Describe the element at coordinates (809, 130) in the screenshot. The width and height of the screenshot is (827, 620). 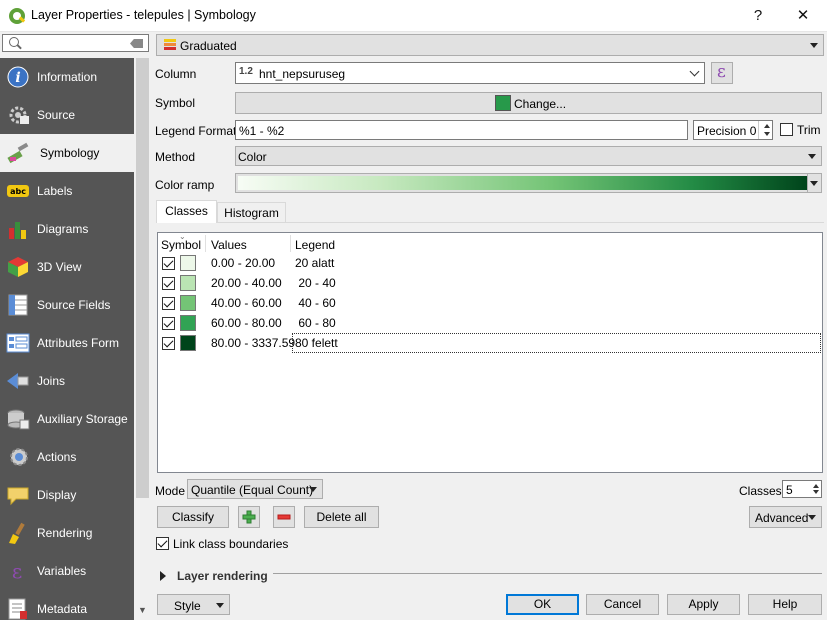
I see `trim-label: Trim` at that location.